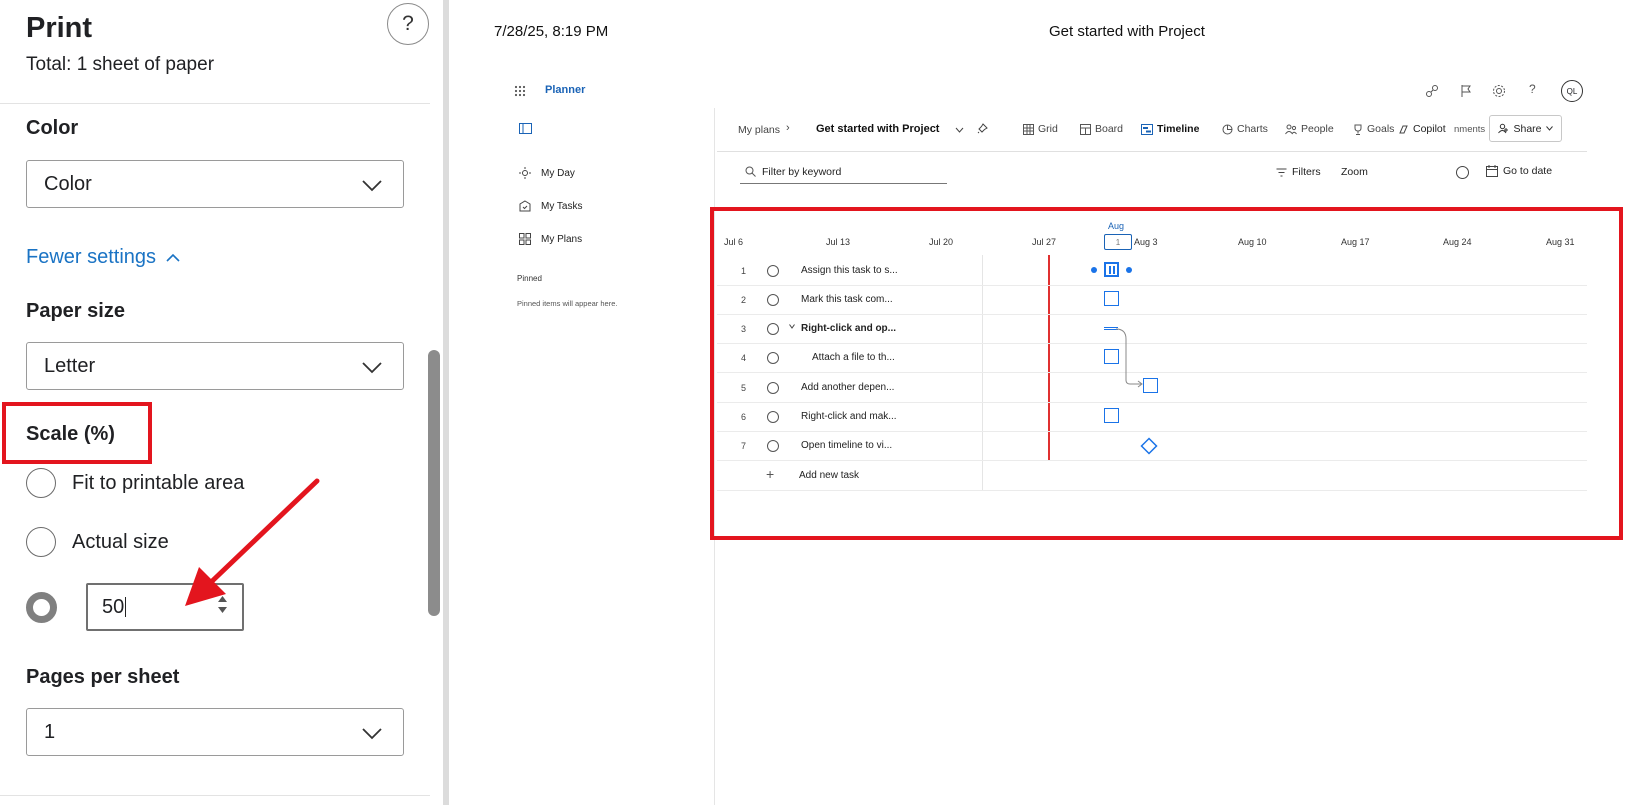 This screenshot has height=805, width=1626. I want to click on tab-charts: Charts, so click(1245, 129).